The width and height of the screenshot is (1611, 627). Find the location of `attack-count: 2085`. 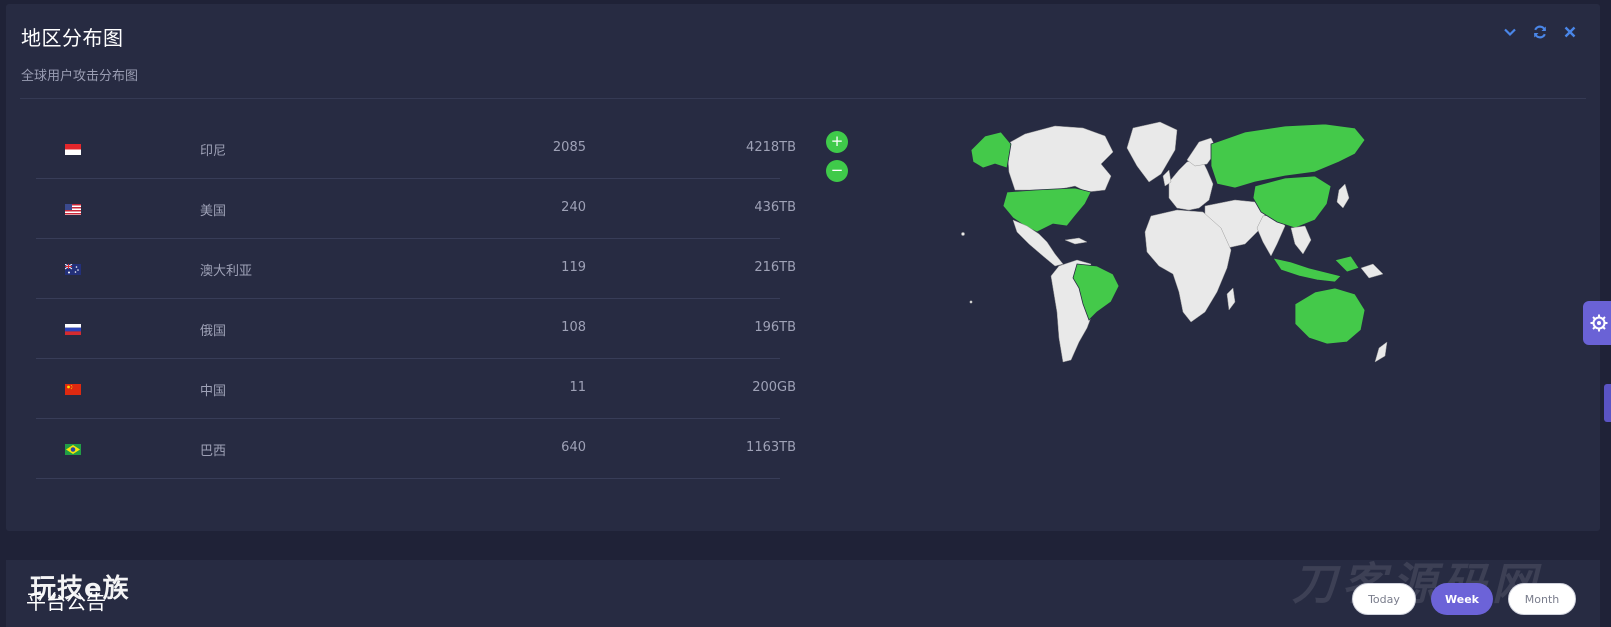

attack-count: 2085 is located at coordinates (569, 147).